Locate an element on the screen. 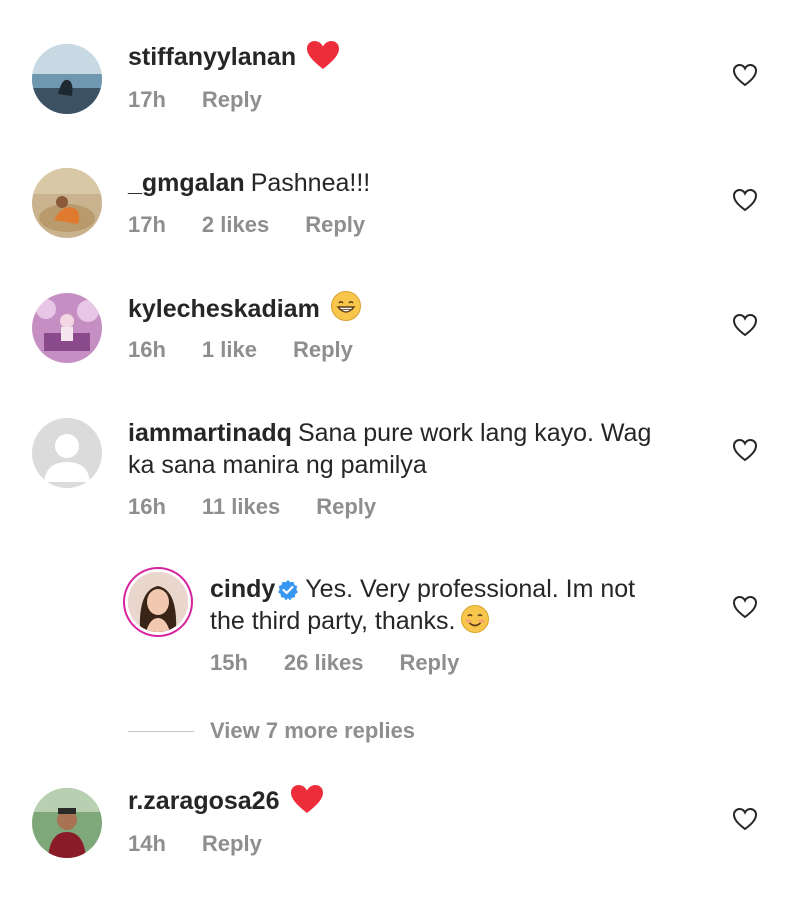  comment-meta: 17h Reply is located at coordinates (213, 100).